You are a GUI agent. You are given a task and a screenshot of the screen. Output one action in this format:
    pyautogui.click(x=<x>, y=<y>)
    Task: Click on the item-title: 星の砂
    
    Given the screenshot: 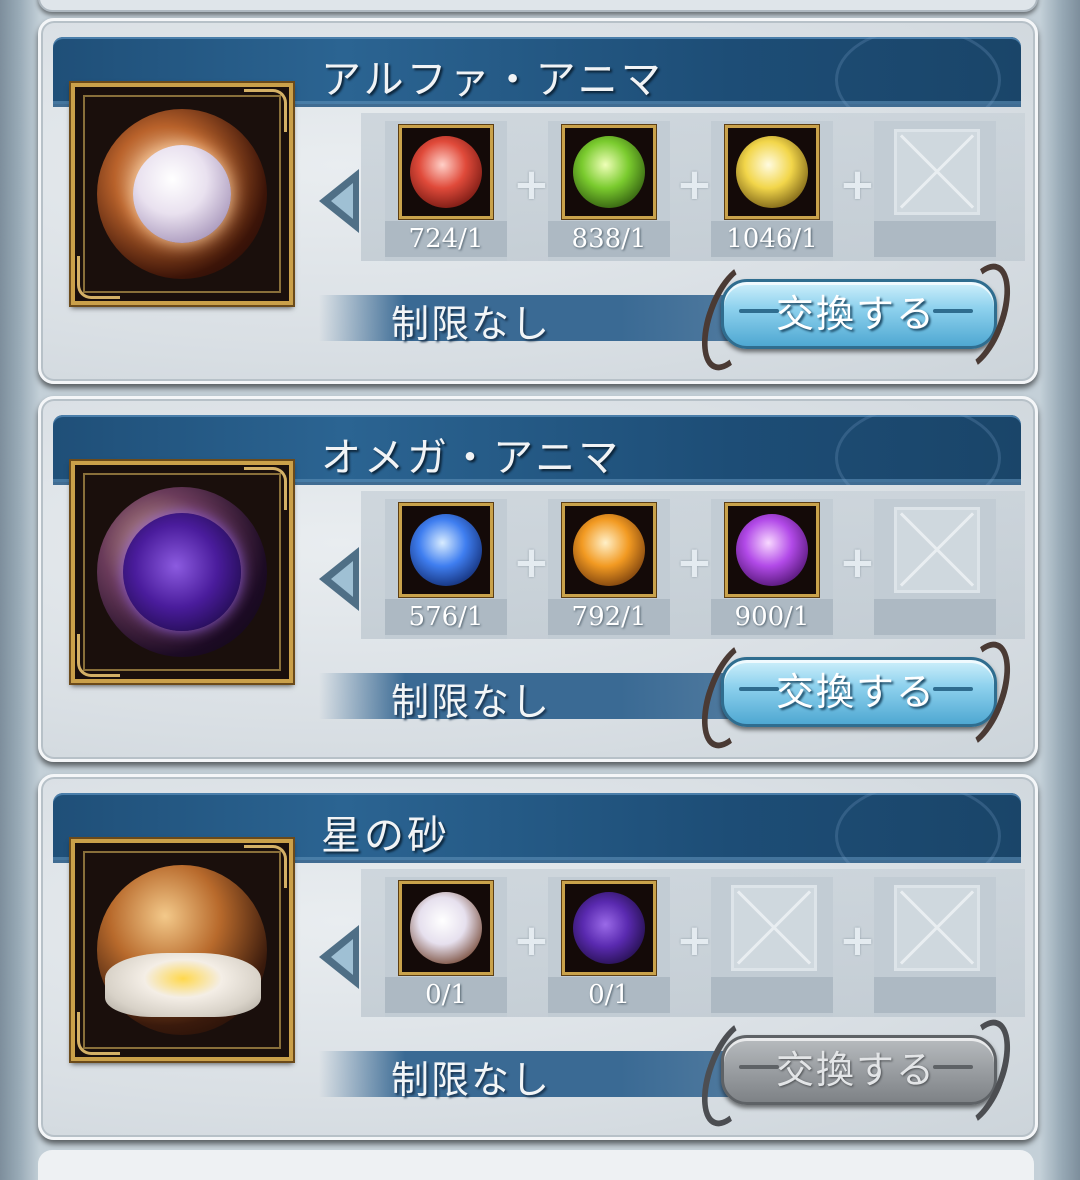 What is the action you would take?
    pyautogui.click(x=385, y=836)
    